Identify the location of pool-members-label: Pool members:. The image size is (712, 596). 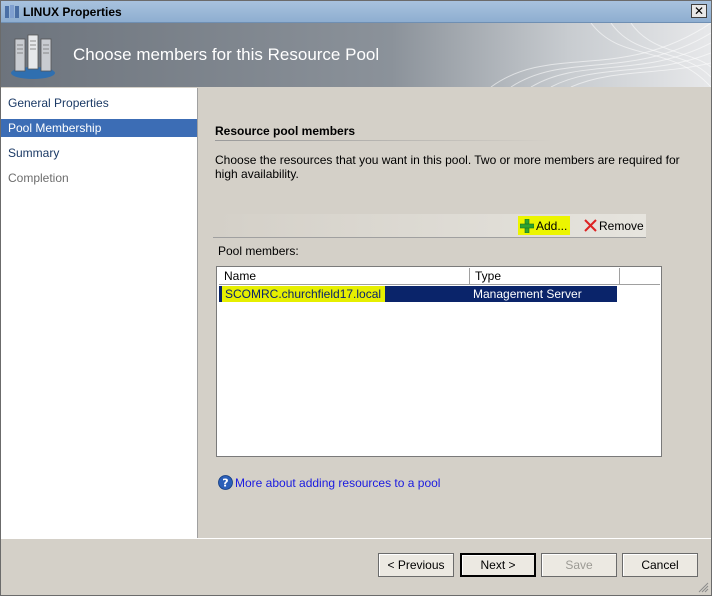
(258, 251).